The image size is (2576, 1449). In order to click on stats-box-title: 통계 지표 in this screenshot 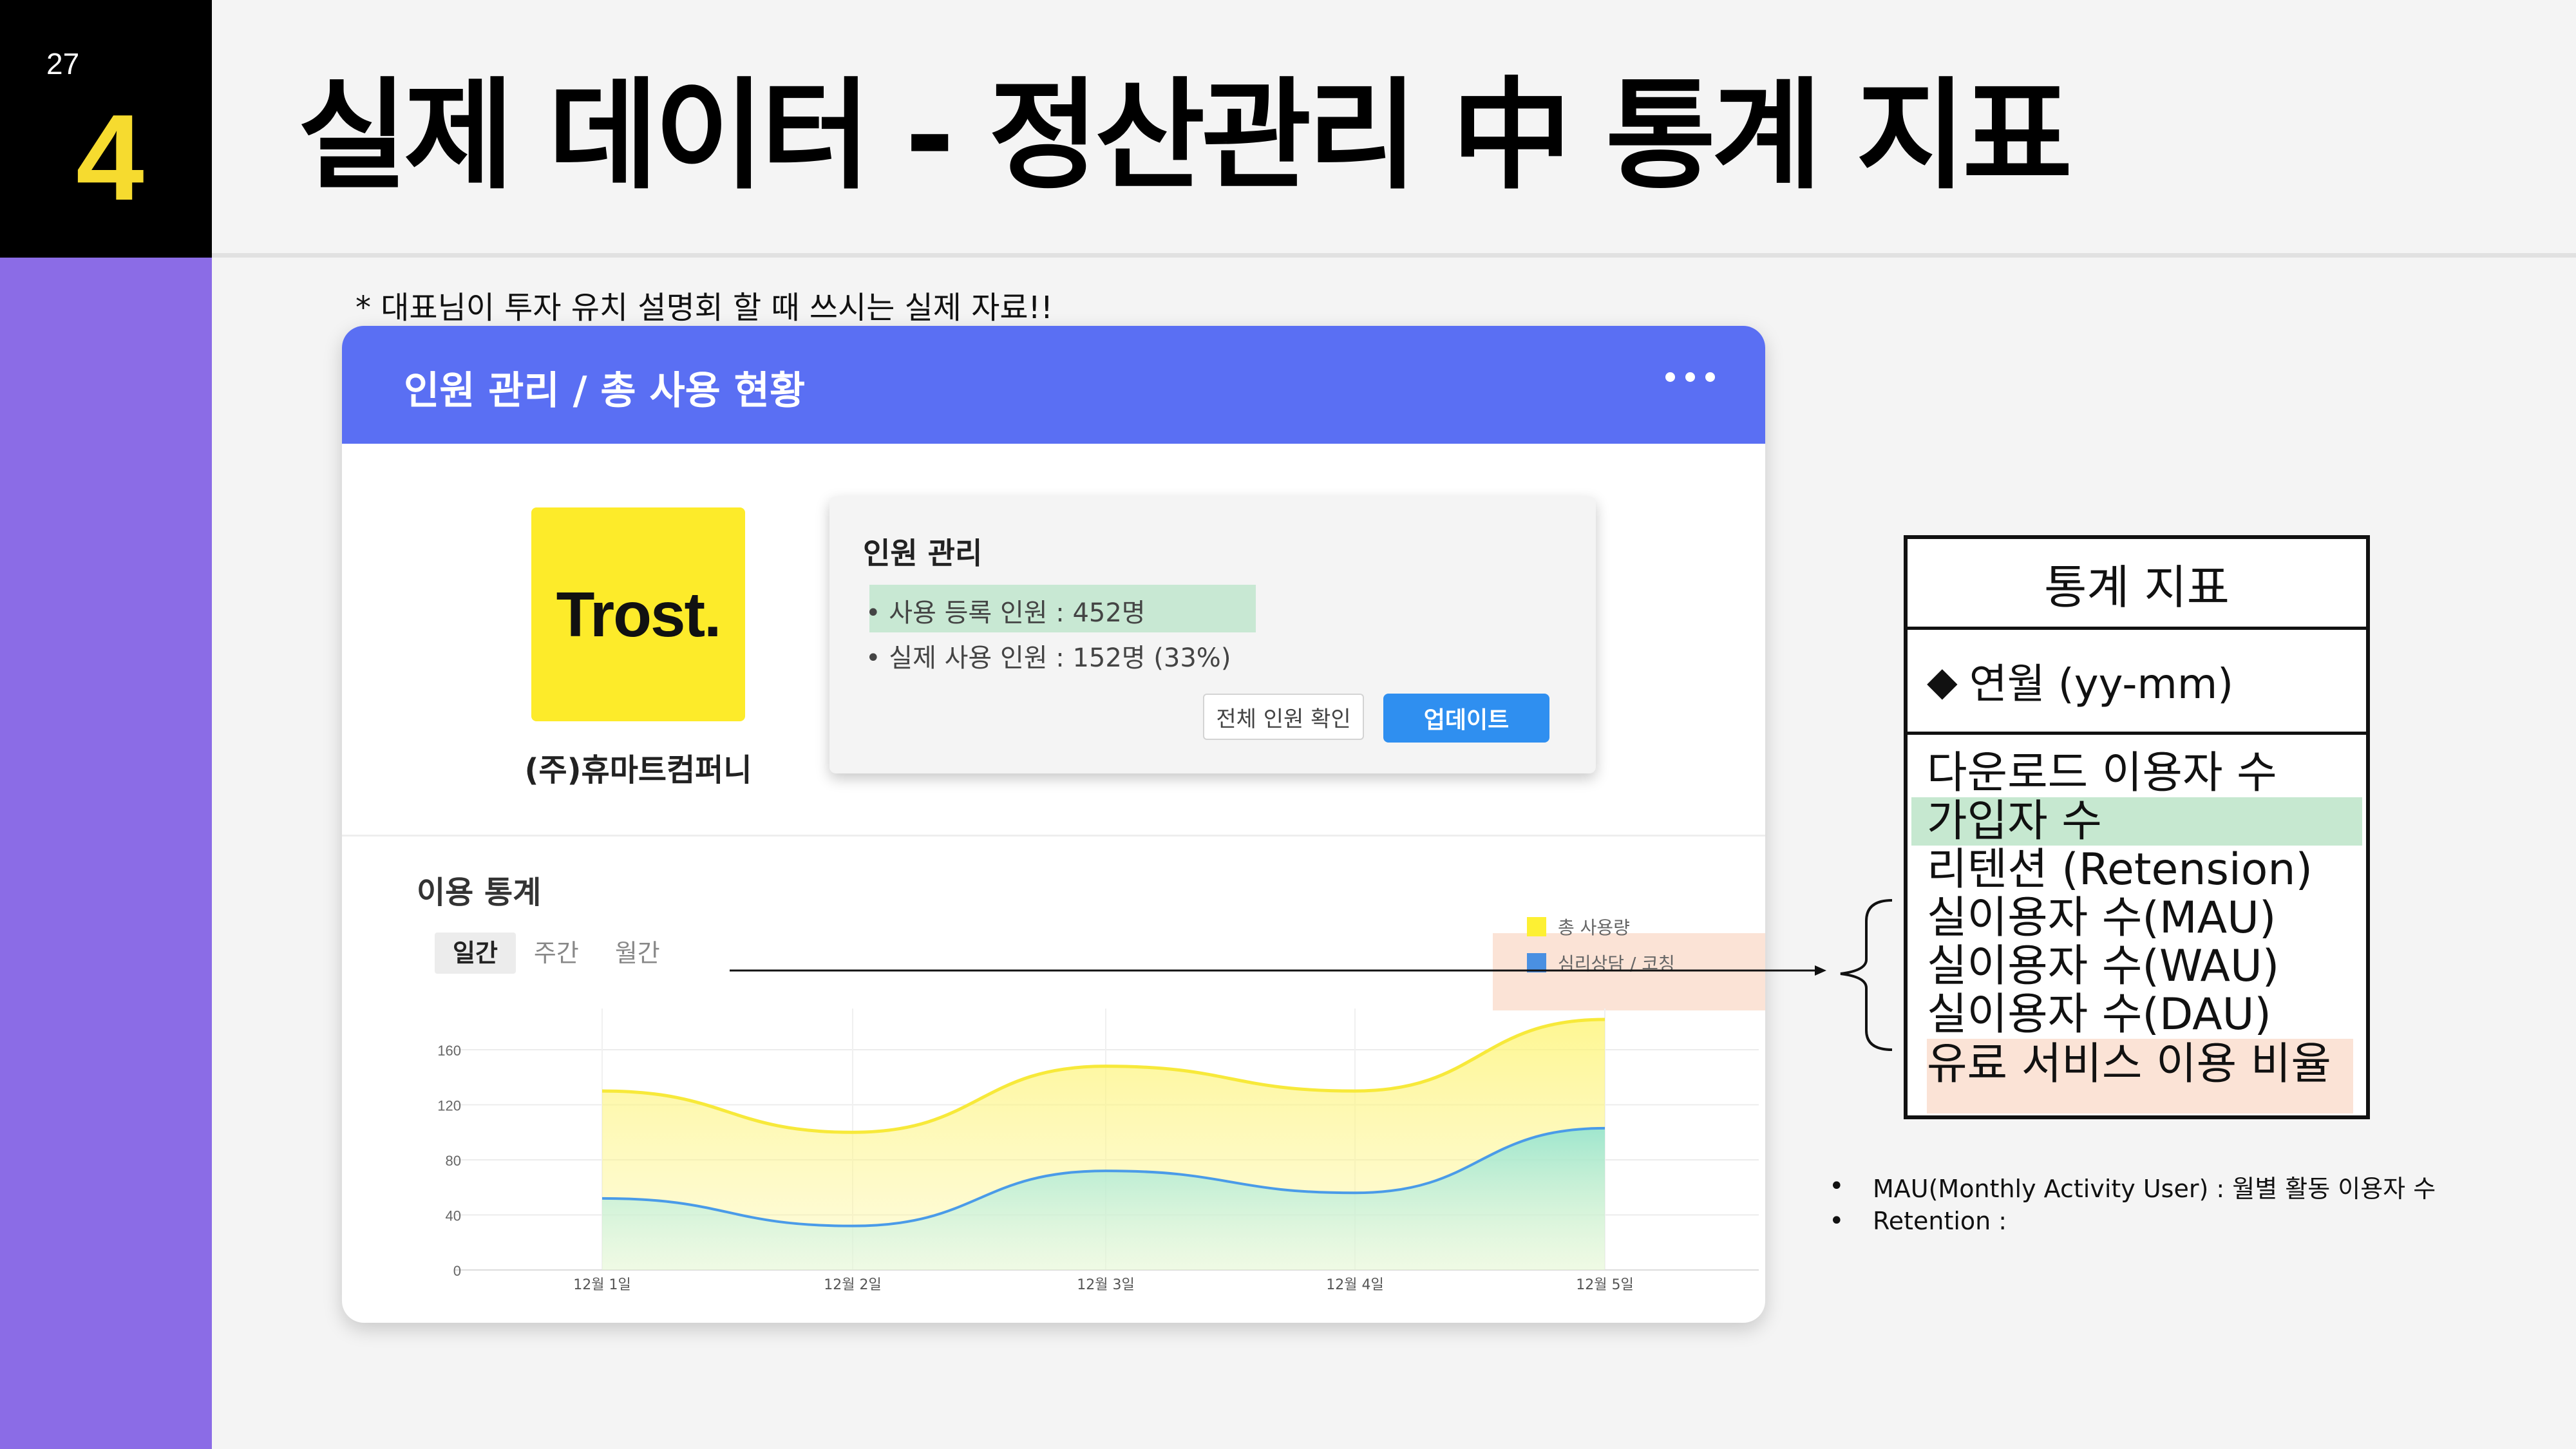, I will do `click(2137, 585)`.